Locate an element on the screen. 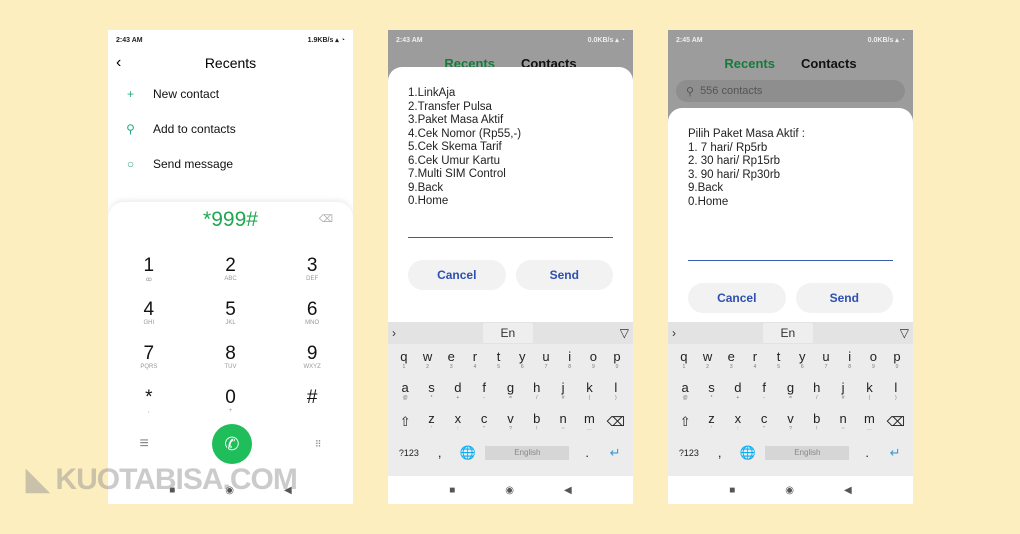 This screenshot has width=1020, height=534. dial-key: 3 DEF is located at coordinates (312, 273).